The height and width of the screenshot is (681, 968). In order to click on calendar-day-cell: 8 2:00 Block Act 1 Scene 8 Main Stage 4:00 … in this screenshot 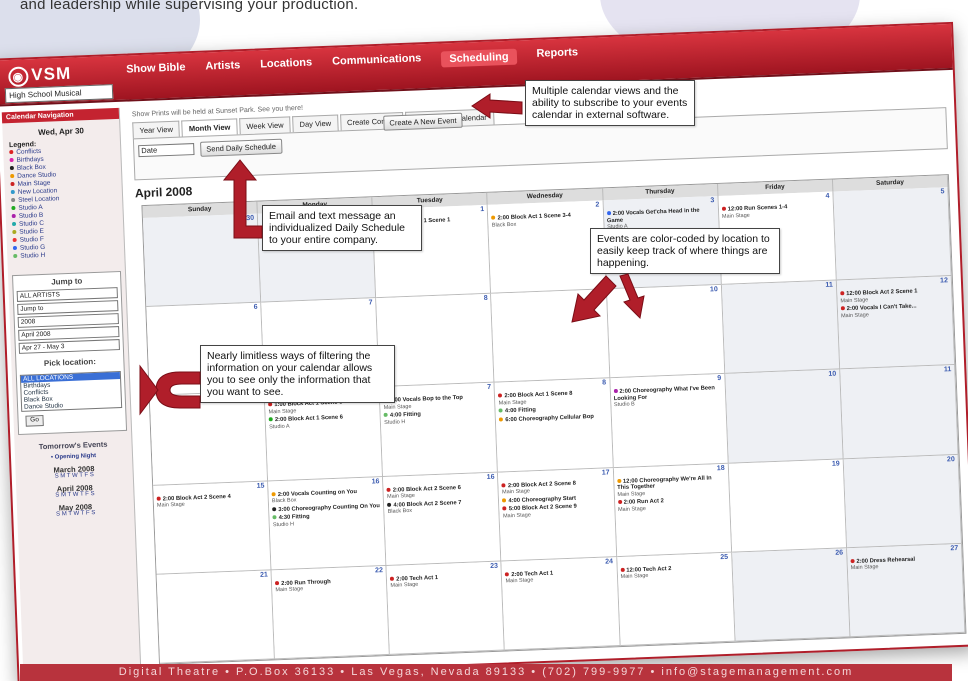, I will do `click(554, 425)`.